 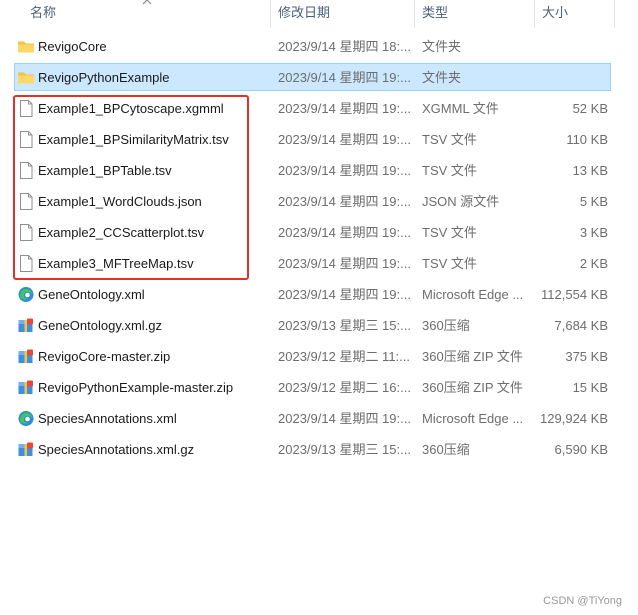 I want to click on annotation-highlight-box, so click(x=131, y=187).